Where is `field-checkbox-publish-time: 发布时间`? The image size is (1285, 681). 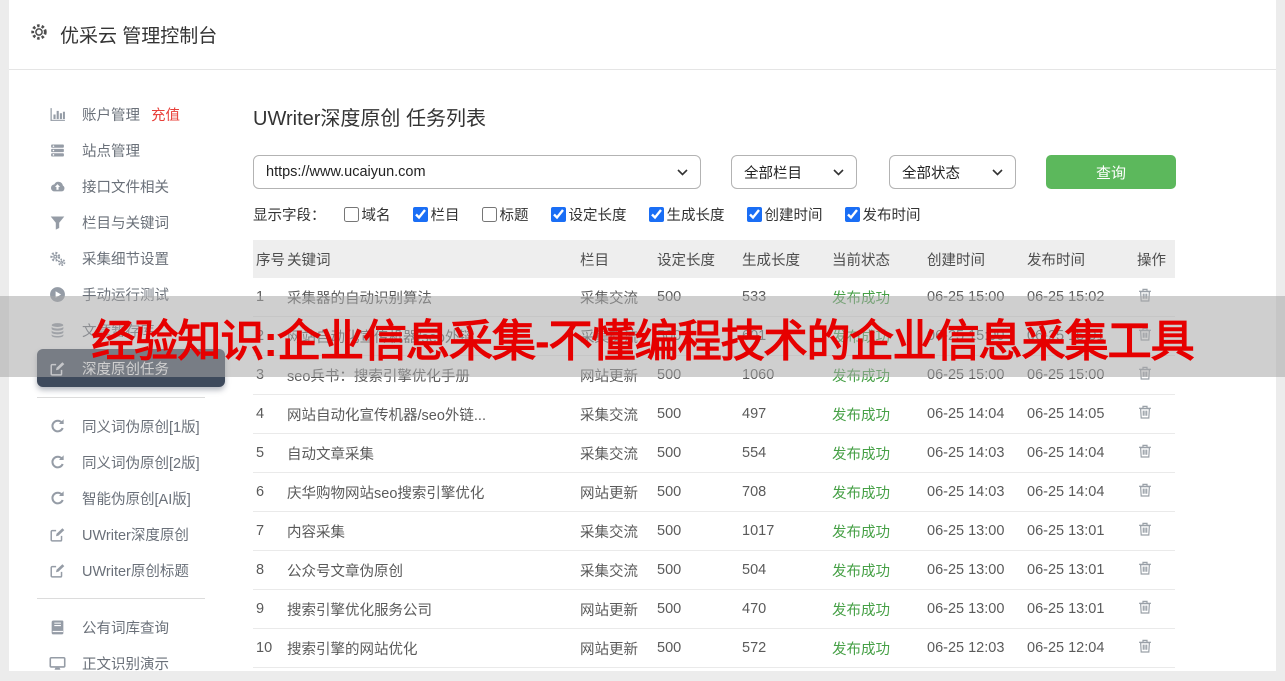
field-checkbox-publish-time: 发布时间 is located at coordinates (882, 214).